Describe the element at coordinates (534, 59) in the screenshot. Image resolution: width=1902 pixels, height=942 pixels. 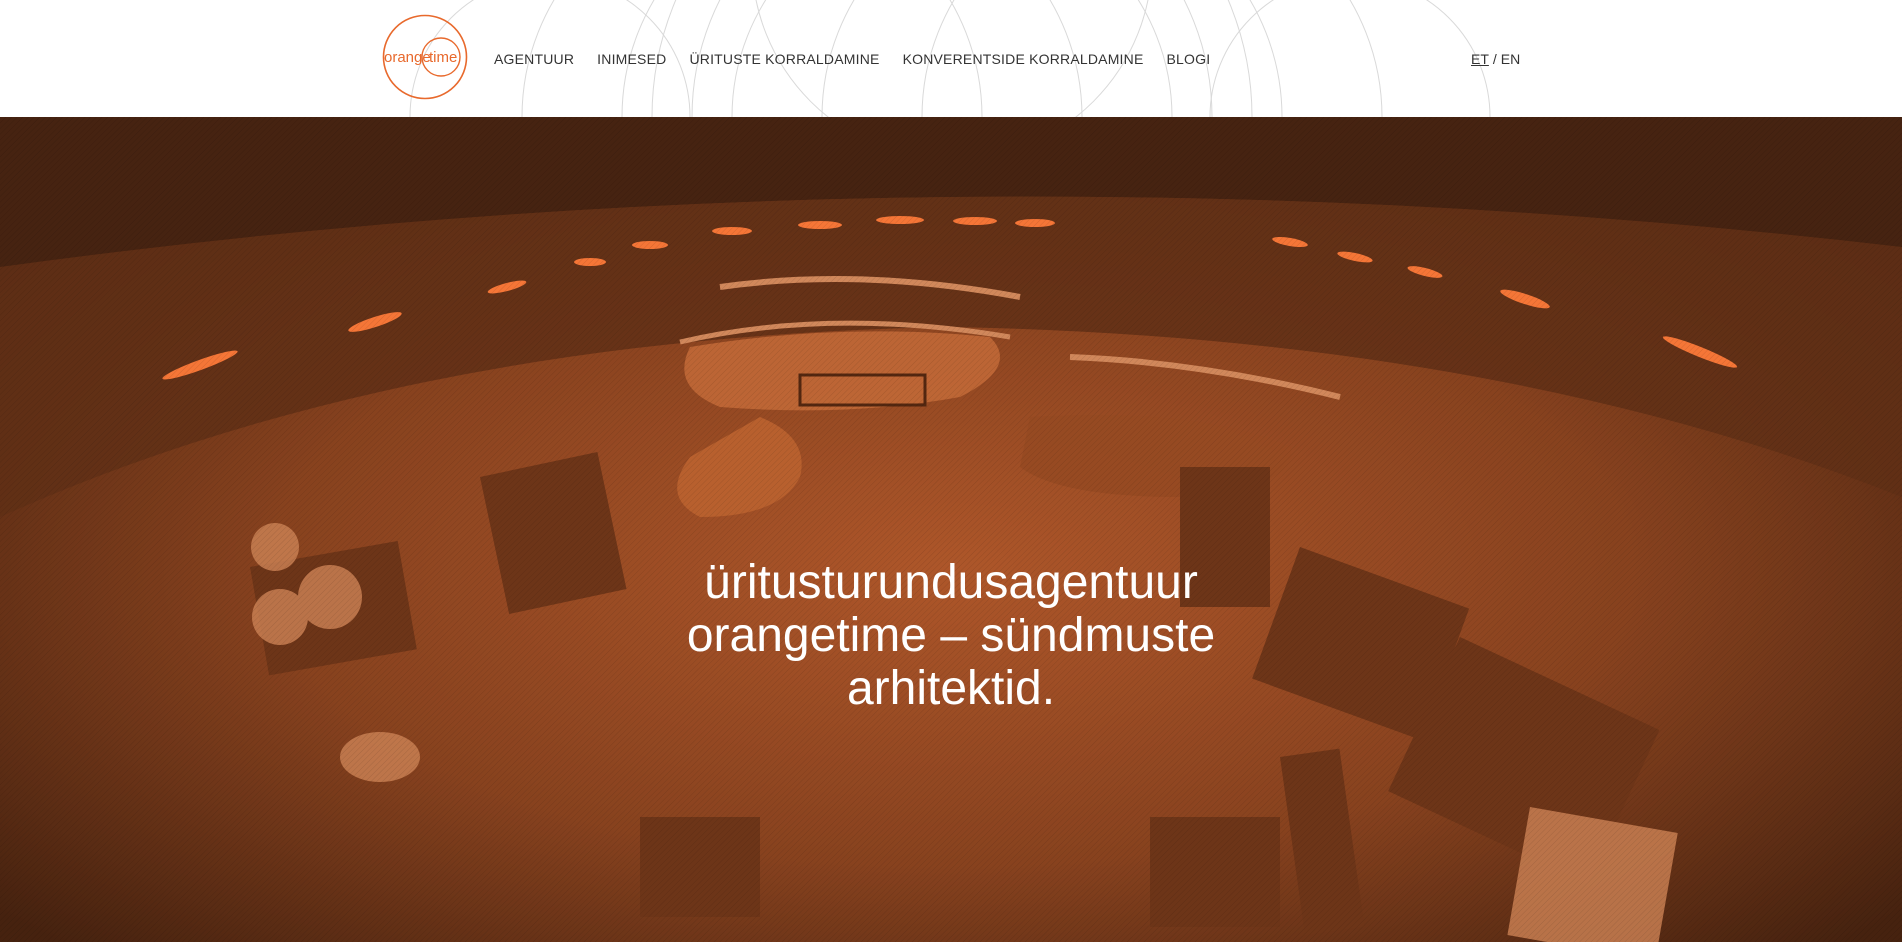
I see `nav-item-agentuur: AGENTUUR` at that location.